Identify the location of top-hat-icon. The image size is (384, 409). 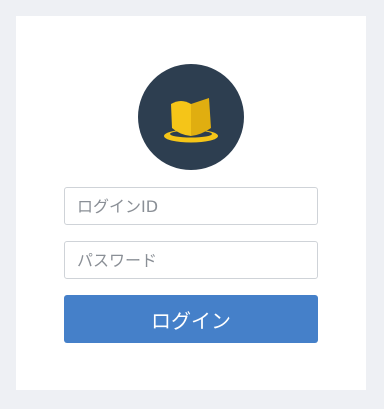
(191, 117).